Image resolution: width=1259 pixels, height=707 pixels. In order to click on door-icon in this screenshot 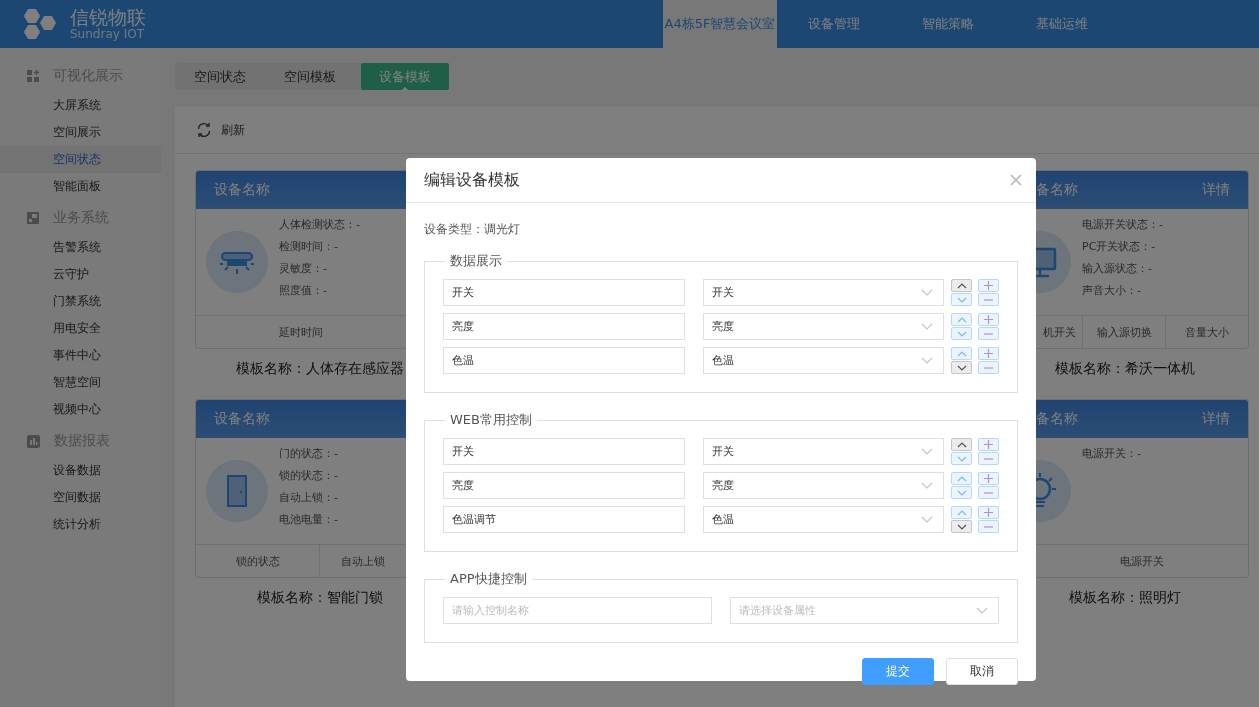, I will do `click(237, 491)`.